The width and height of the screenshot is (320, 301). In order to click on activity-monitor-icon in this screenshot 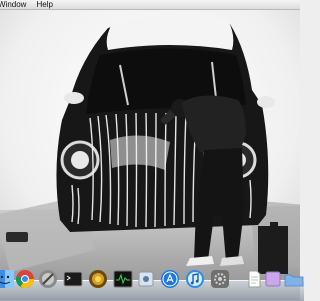, I will do `click(123, 279)`.